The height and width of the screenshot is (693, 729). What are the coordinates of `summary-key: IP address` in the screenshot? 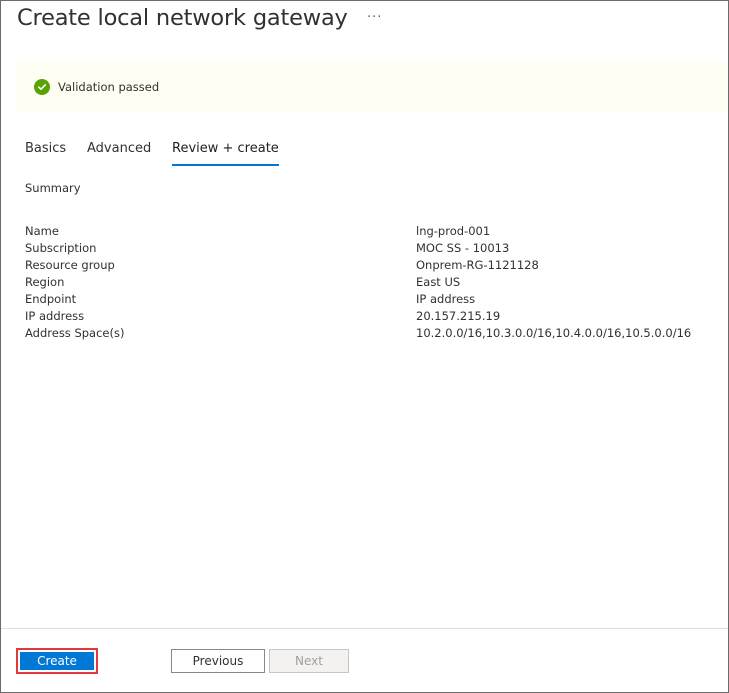 It's located at (55, 316).